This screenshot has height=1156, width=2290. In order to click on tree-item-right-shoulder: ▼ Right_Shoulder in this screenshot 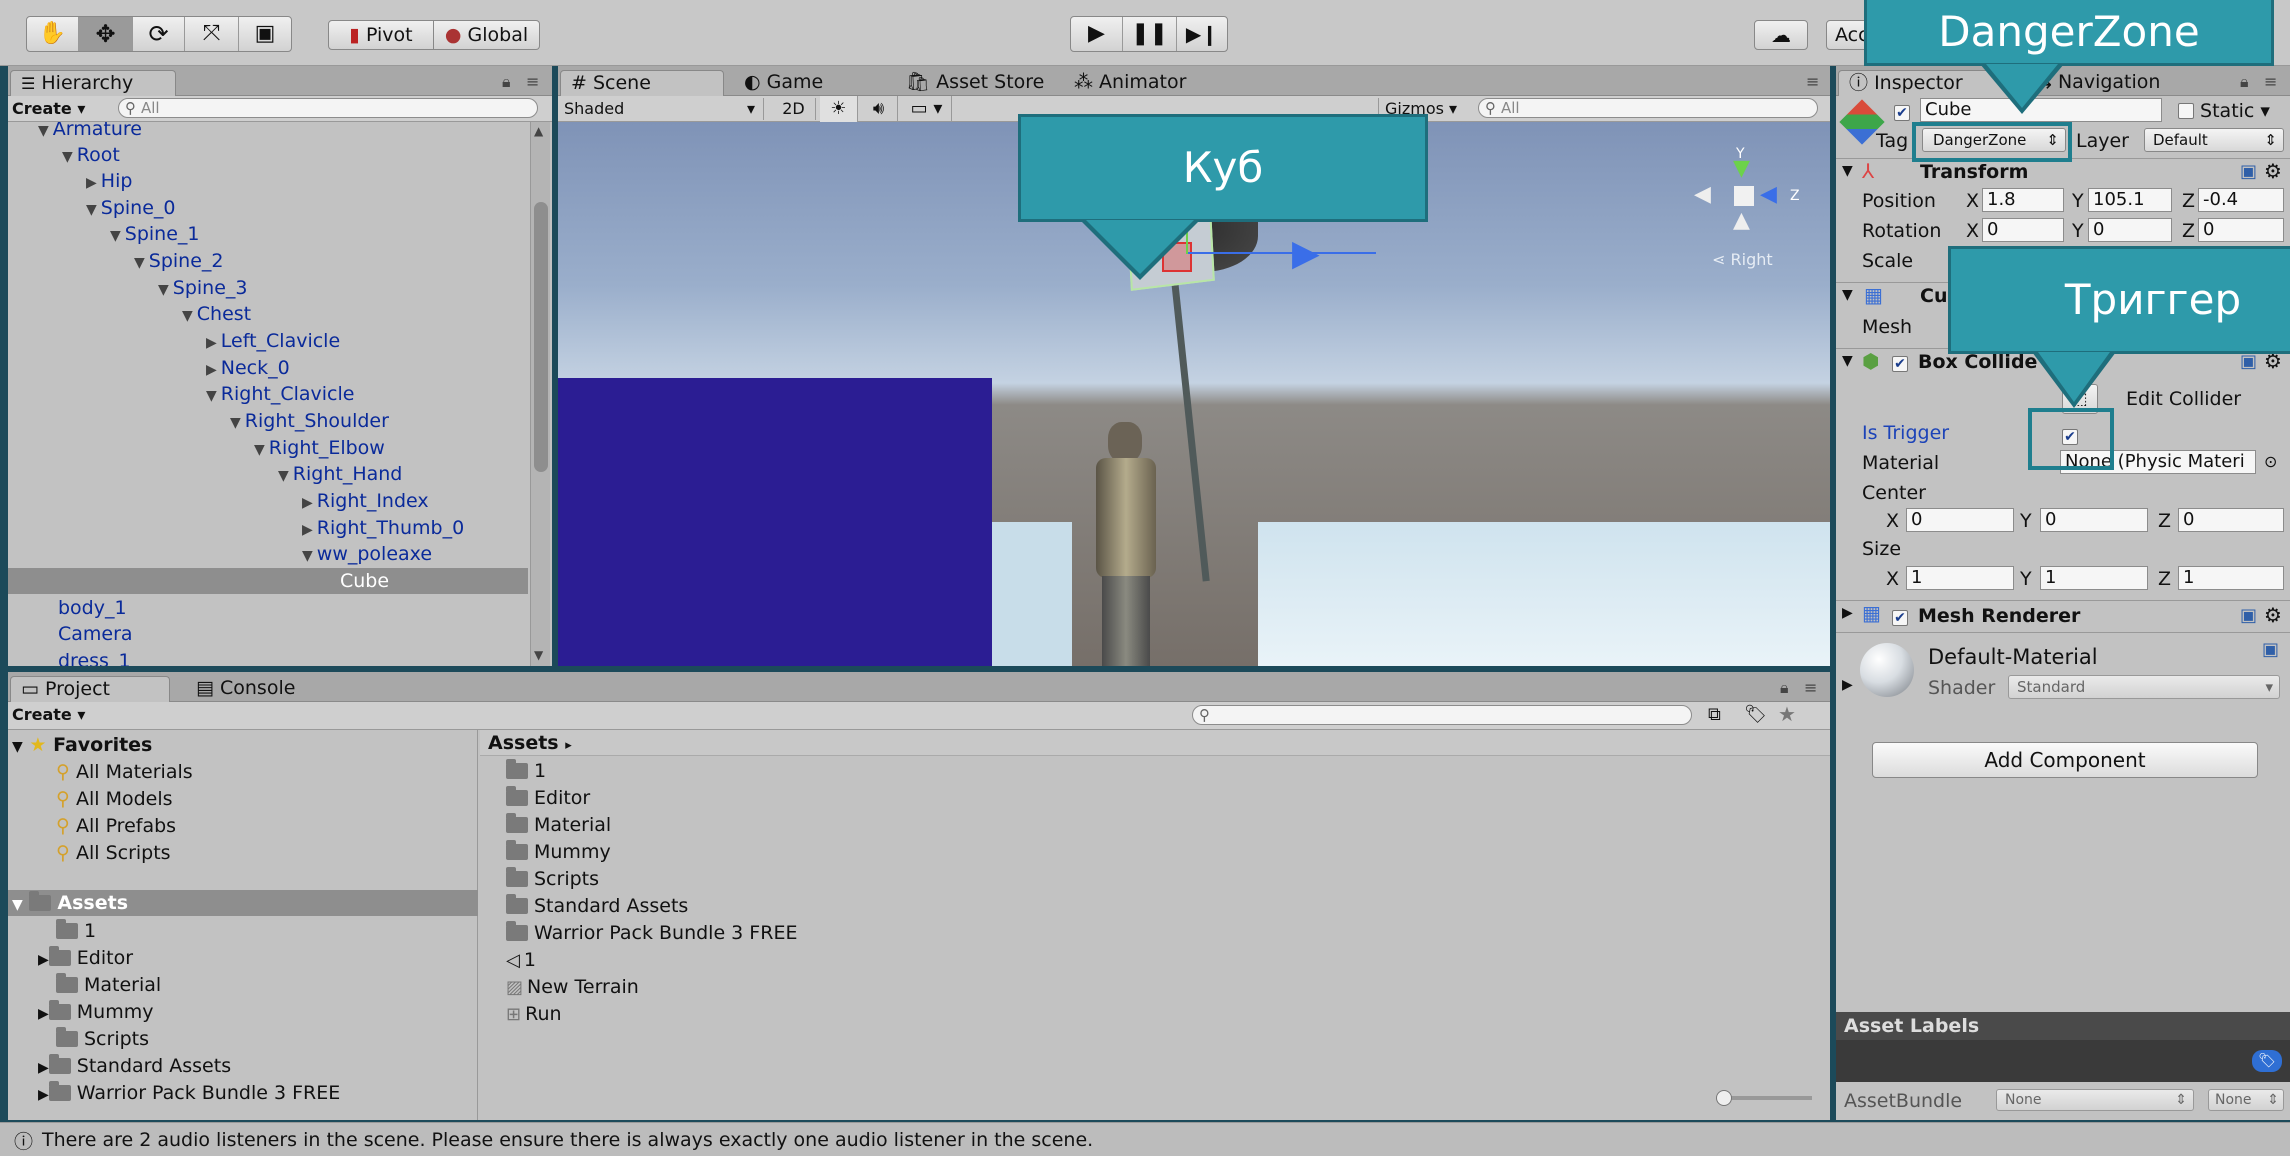, I will do `click(309, 421)`.